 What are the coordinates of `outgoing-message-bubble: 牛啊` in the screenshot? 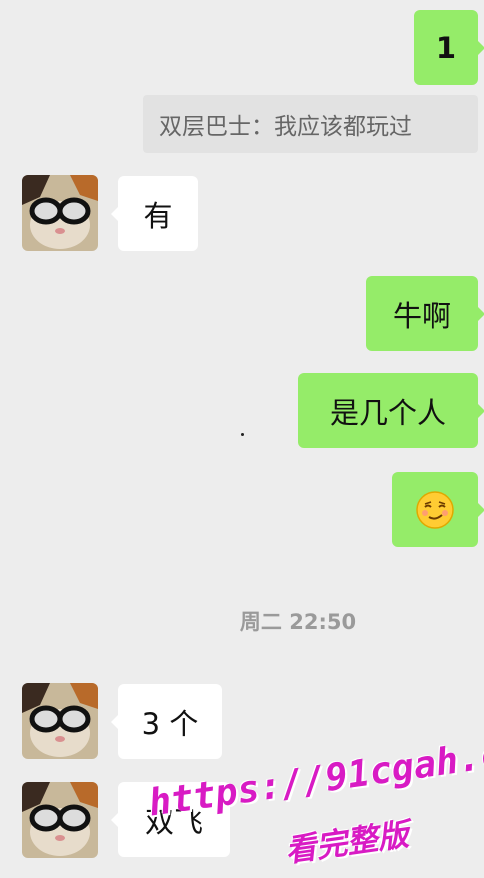 It's located at (425, 313).